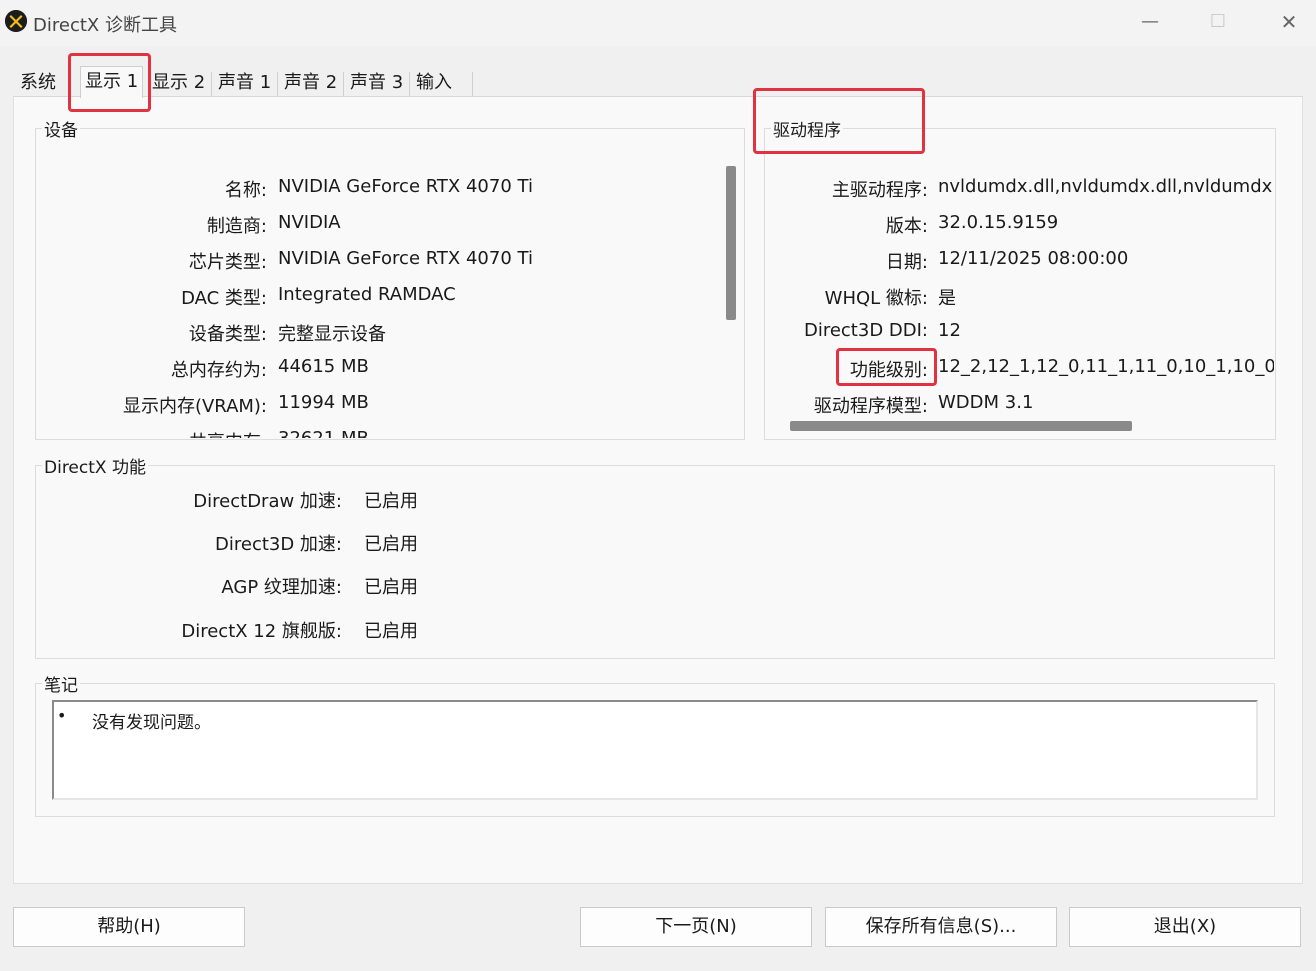 Image resolution: width=1316 pixels, height=971 pixels. What do you see at coordinates (227, 334) in the screenshot?
I see `device-type-label: 设备类型:` at bounding box center [227, 334].